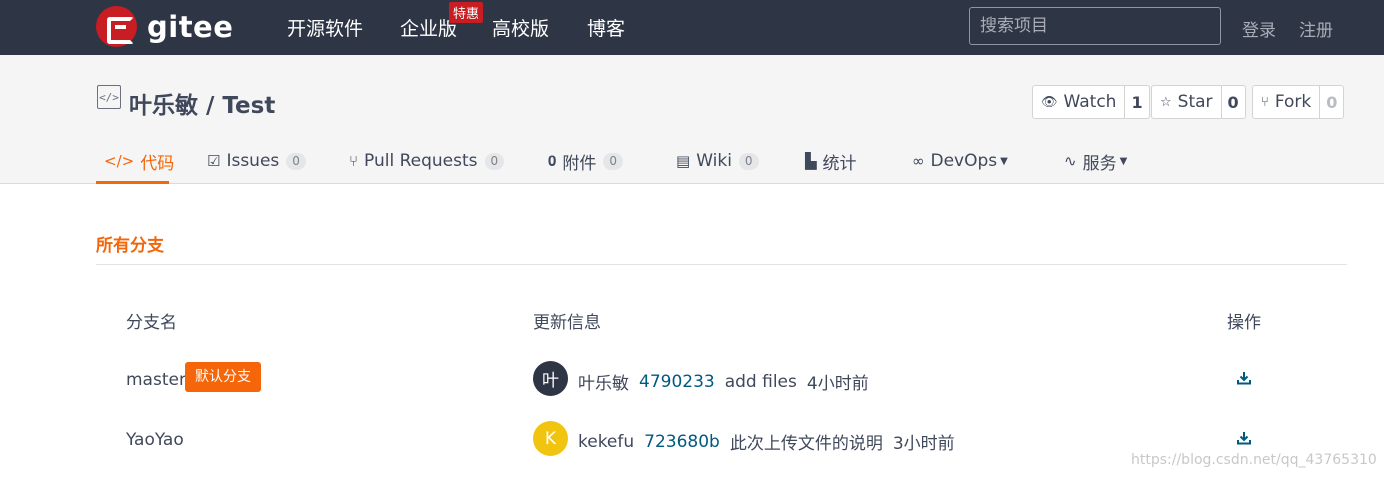  What do you see at coordinates (520, 27) in the screenshot?
I see `nav-university: 高校版` at bounding box center [520, 27].